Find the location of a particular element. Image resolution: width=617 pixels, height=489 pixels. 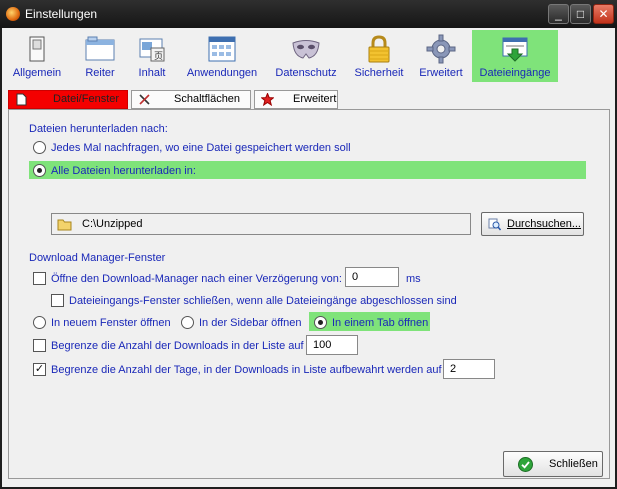

limit-downloads-input: 100 is located at coordinates (332, 345).